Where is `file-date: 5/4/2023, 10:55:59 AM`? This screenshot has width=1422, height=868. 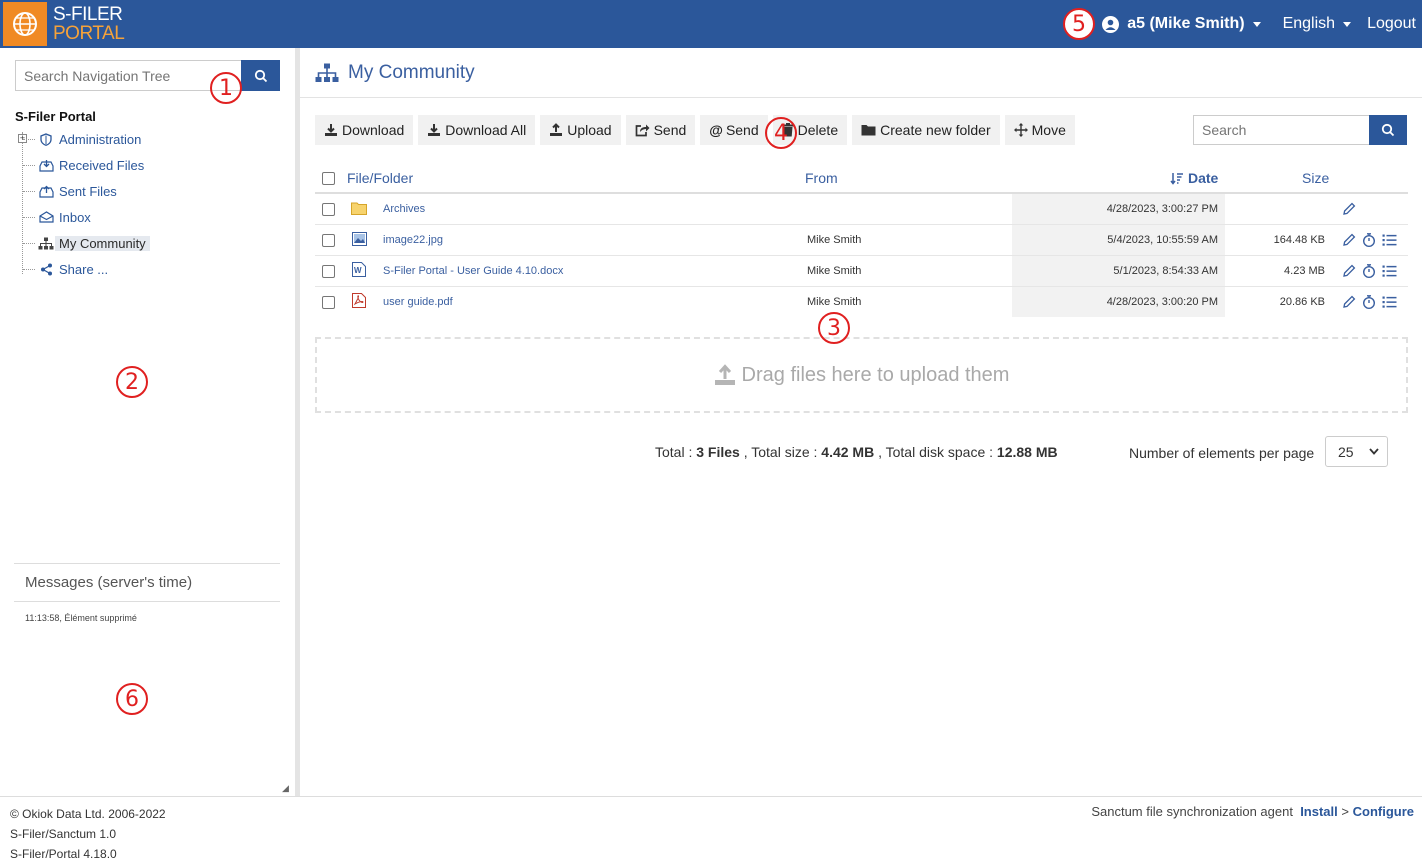 file-date: 5/4/2023, 10:55:59 AM is located at coordinates (1162, 240).